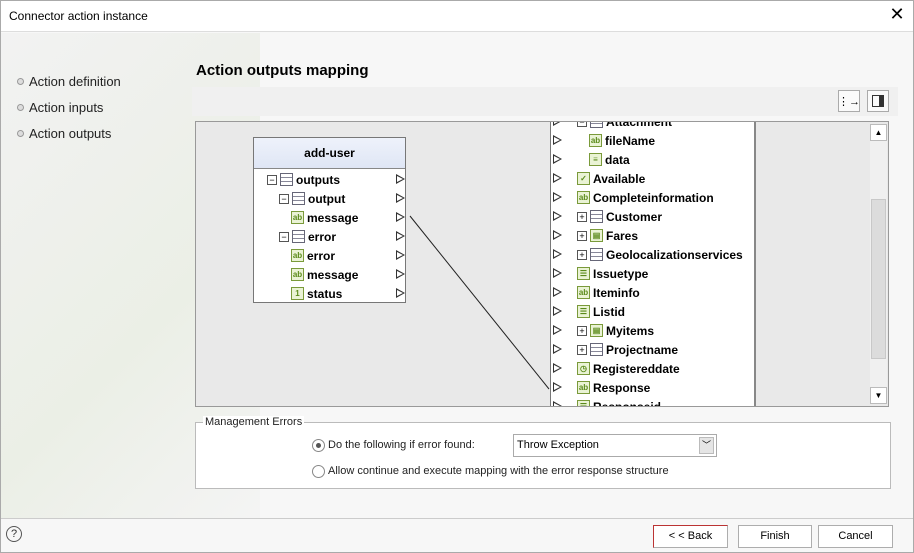 Image resolution: width=914 pixels, height=553 pixels. Describe the element at coordinates (596, 330) in the screenshot. I see `list-type-icon: ▤` at that location.